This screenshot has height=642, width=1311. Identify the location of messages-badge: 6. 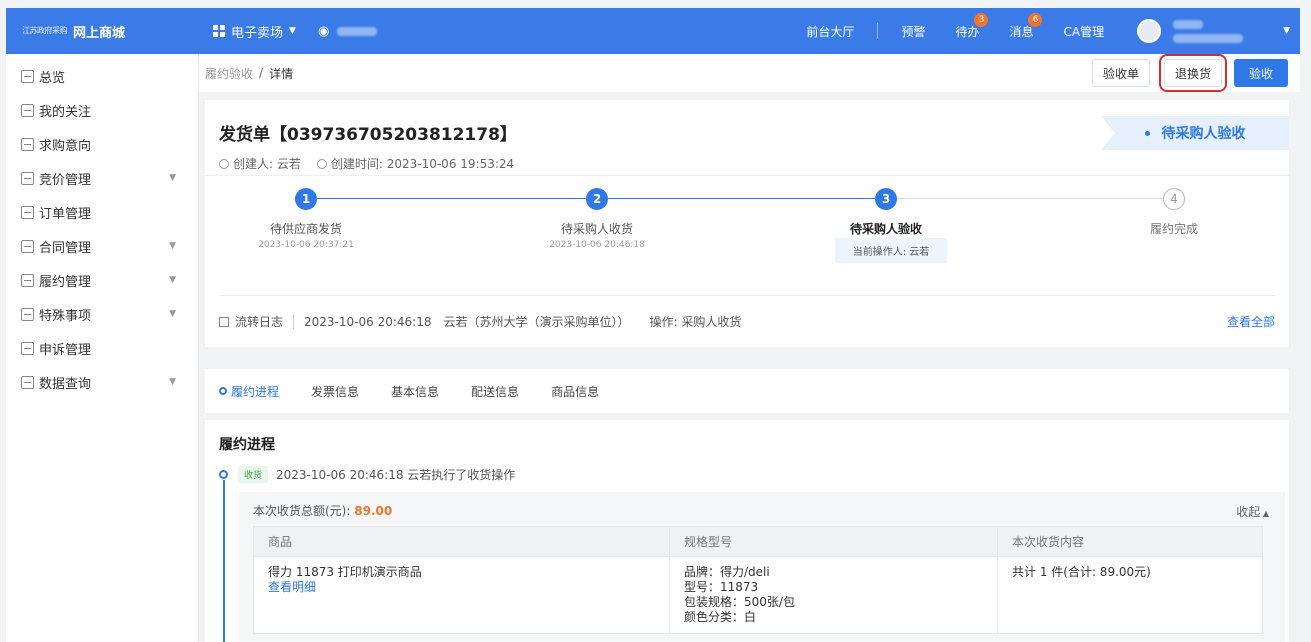
(1035, 19).